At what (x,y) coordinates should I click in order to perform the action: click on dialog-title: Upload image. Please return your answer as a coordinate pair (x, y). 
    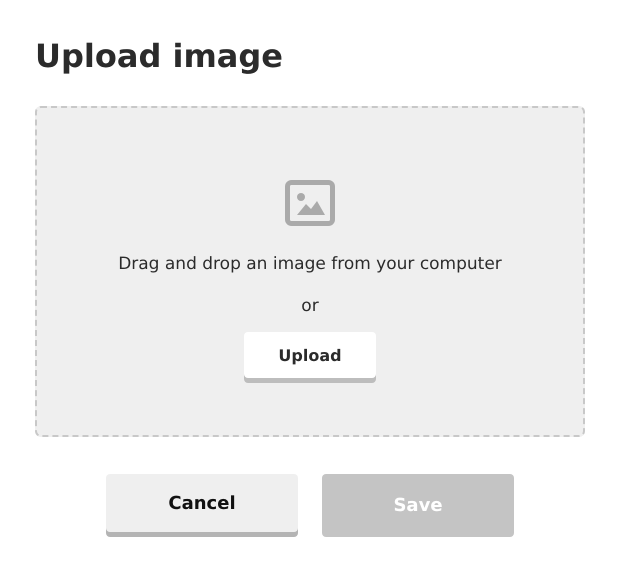
    Looking at the image, I should click on (159, 56).